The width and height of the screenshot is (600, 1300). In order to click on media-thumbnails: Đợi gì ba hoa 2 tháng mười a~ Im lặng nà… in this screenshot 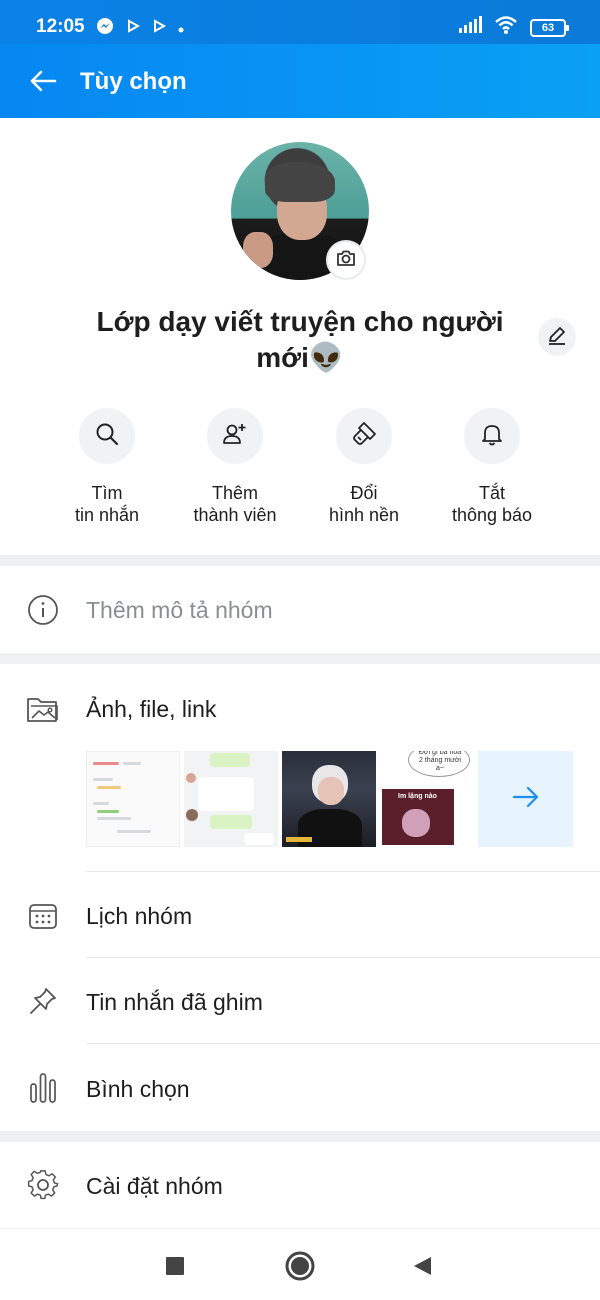, I will do `click(330, 799)`.